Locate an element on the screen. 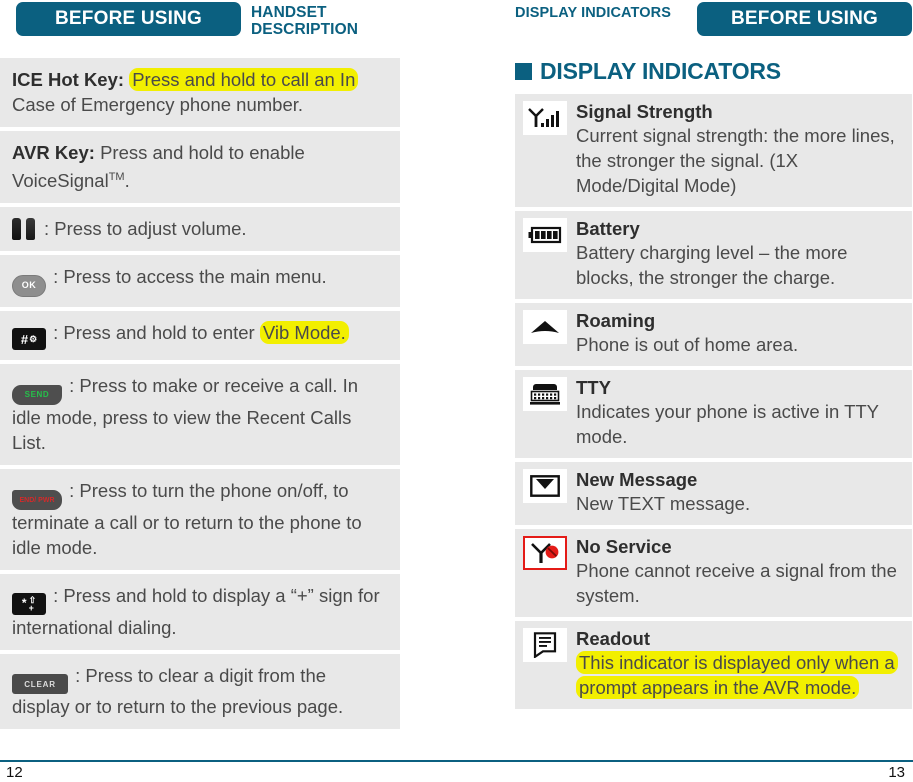  list-item: # ⚙ : Press and hold to enter Vib Mode. is located at coordinates (200, 335).